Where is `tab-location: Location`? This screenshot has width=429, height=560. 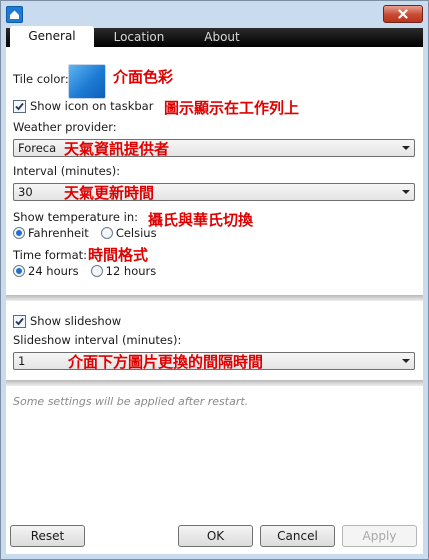
tab-location: Location is located at coordinates (139, 37).